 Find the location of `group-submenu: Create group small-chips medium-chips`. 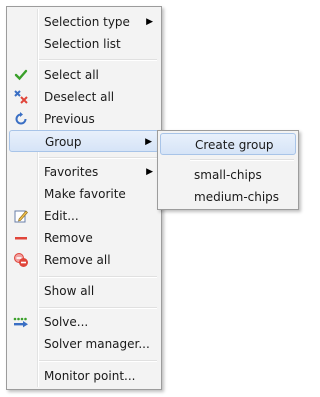

group-submenu: Create group small-chips medium-chips is located at coordinates (228, 170).